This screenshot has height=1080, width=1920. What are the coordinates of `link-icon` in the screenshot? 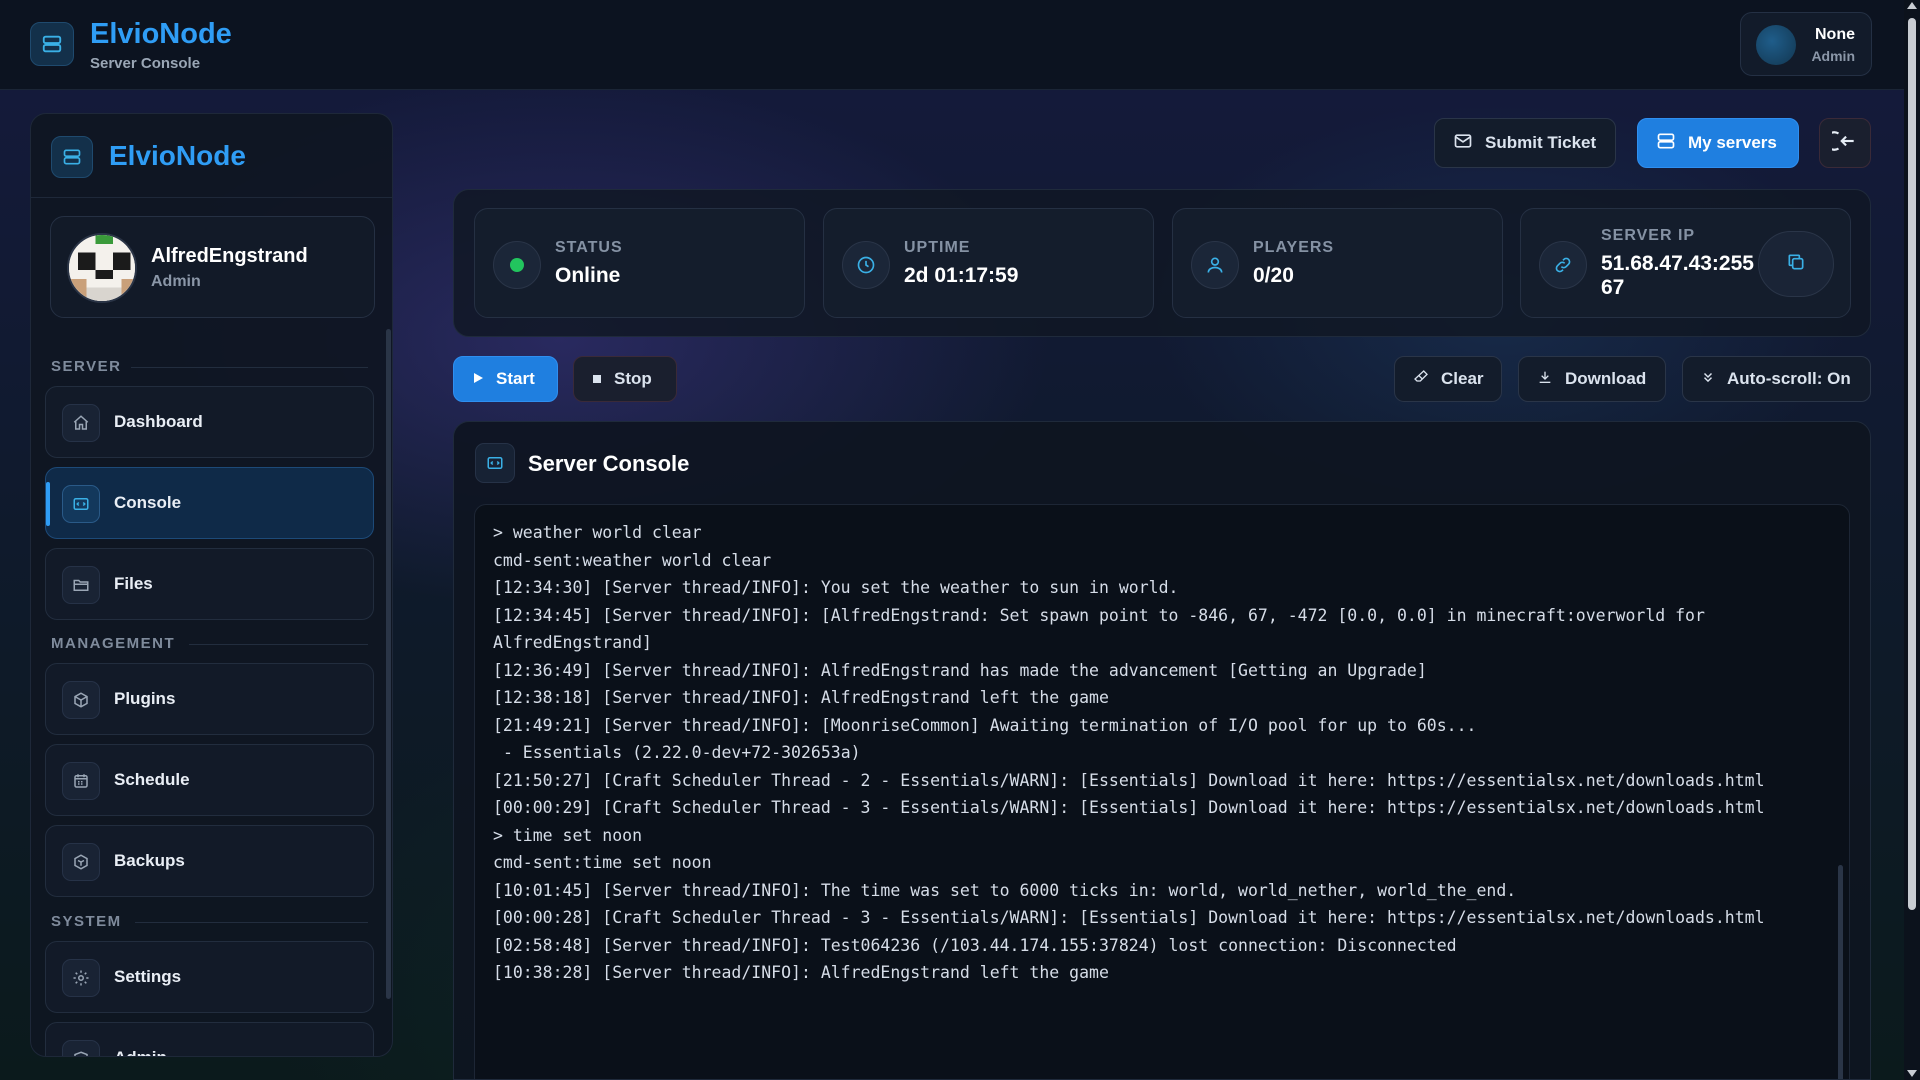 It's located at (1563, 265).